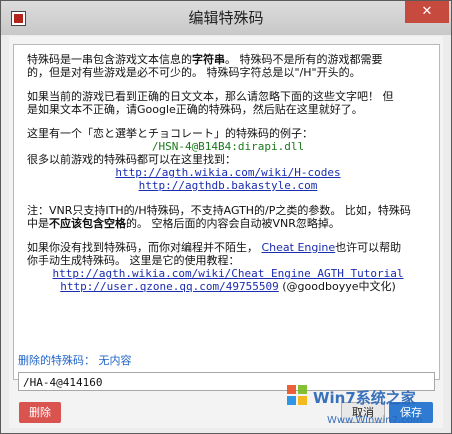  I want to click on credit-text: (@goodboyye中文化), so click(337, 286).